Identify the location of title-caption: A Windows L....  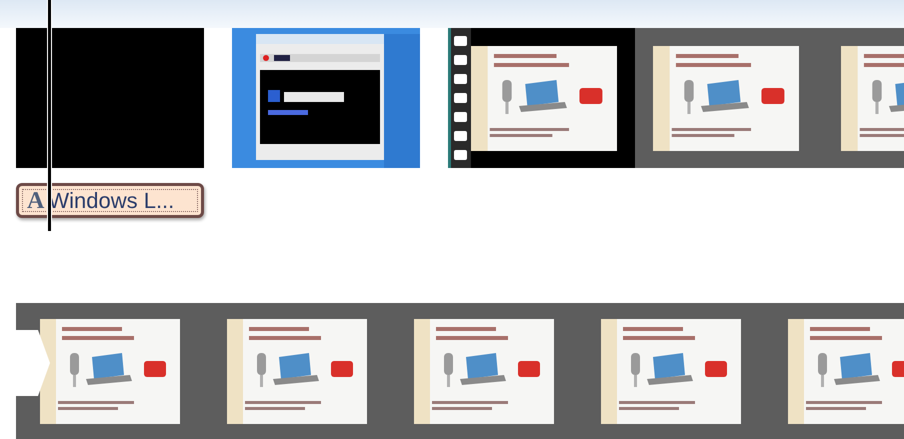
(110, 200).